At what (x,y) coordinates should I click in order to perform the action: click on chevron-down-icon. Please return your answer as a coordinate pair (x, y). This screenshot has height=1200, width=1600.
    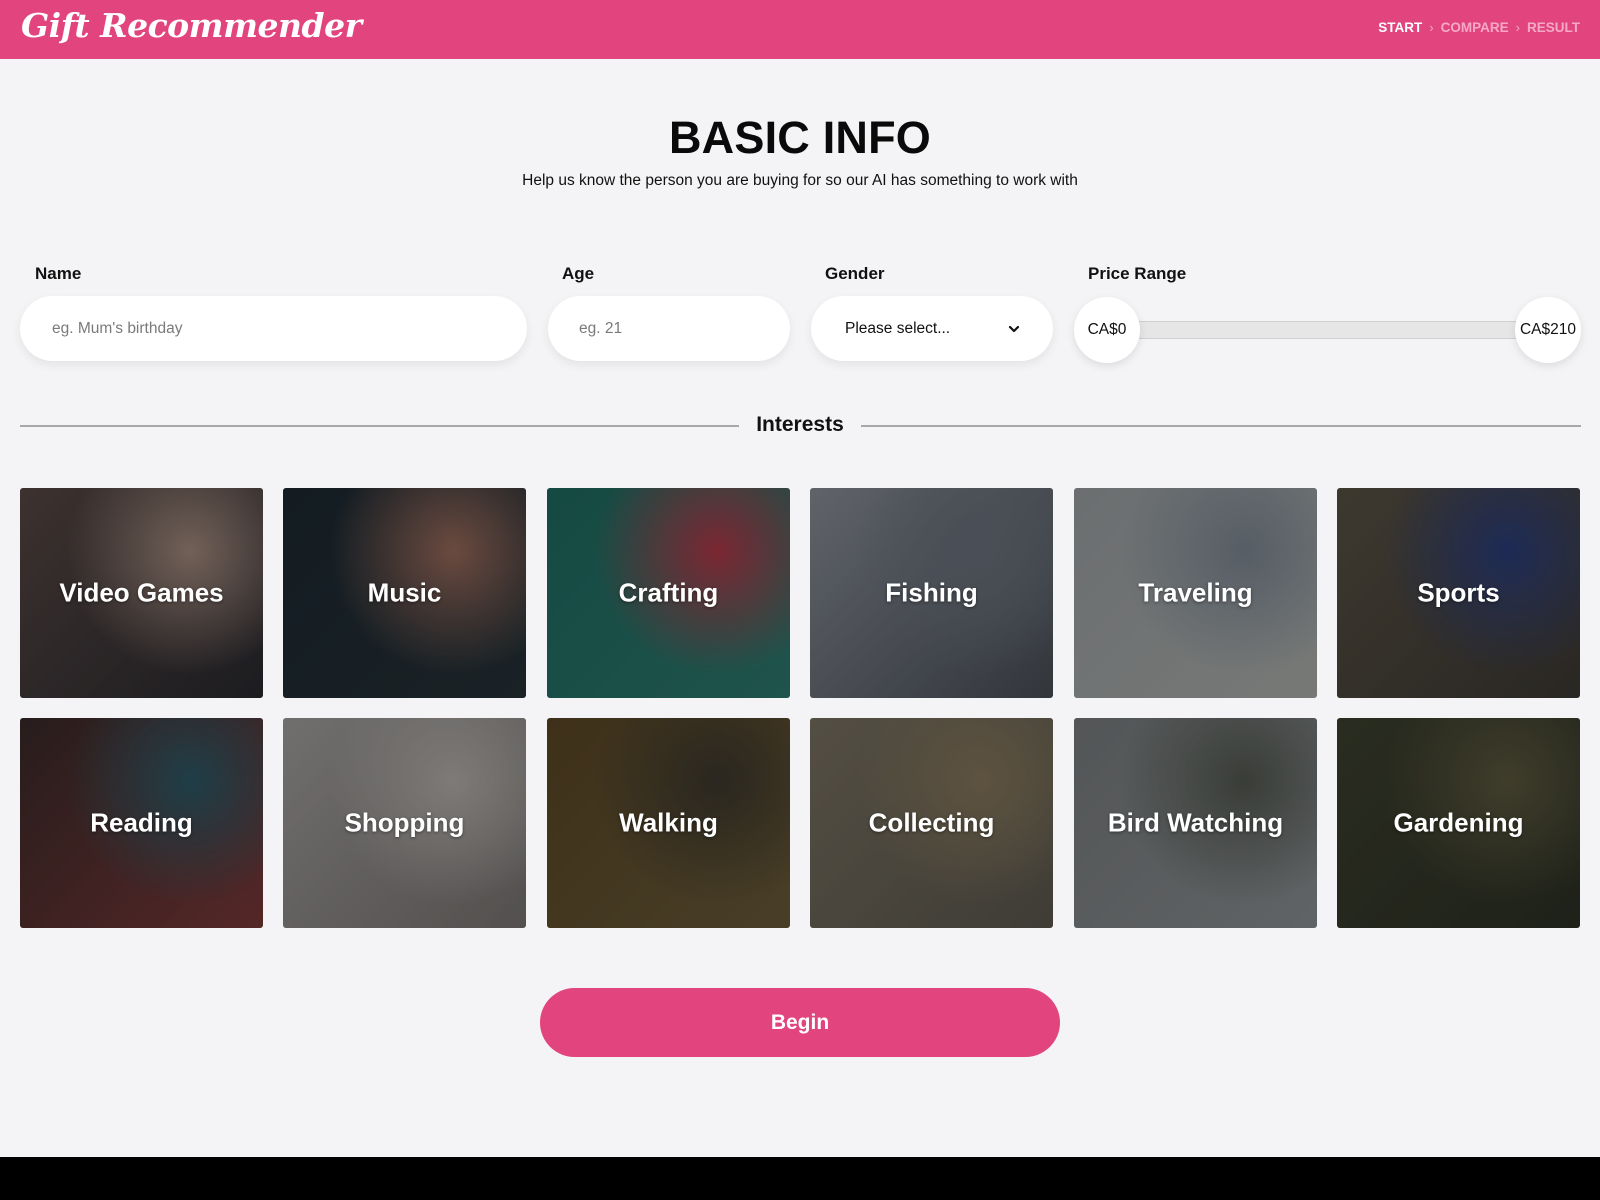
    Looking at the image, I should click on (1014, 328).